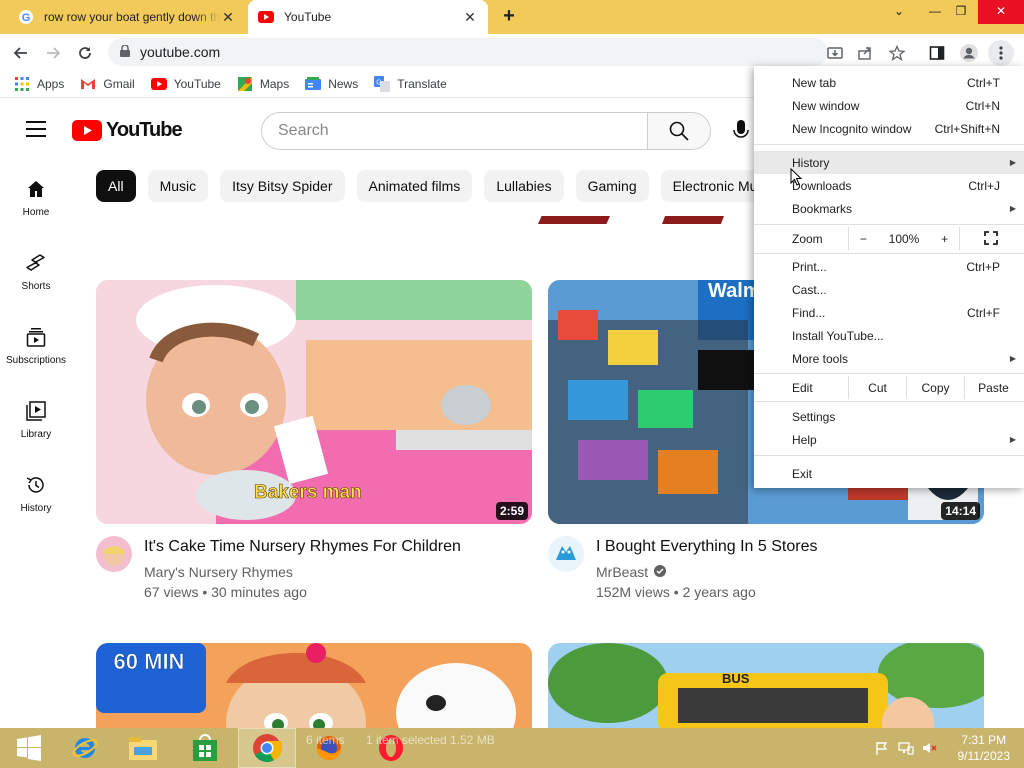  I want to click on chip-itsy-bitsy-spider: Itsy Bitsy Spider, so click(282, 186).